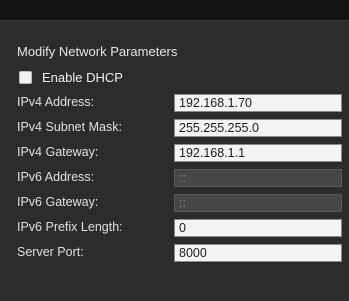  What do you see at coordinates (258, 253) in the screenshot?
I see `server-port-input` at bounding box center [258, 253].